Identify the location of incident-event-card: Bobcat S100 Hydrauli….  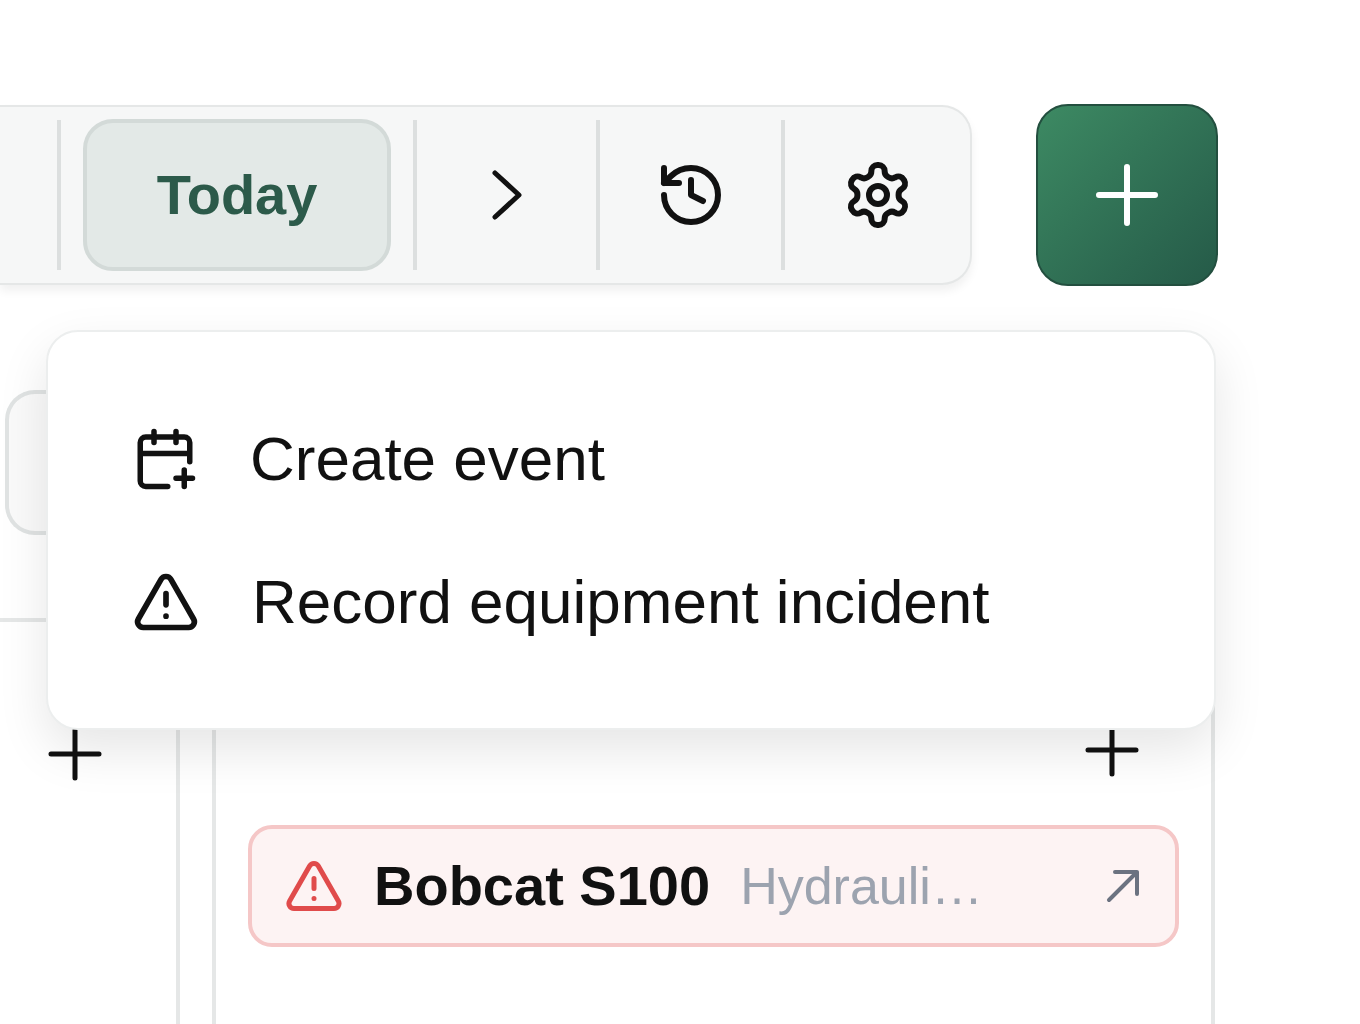
(713, 886).